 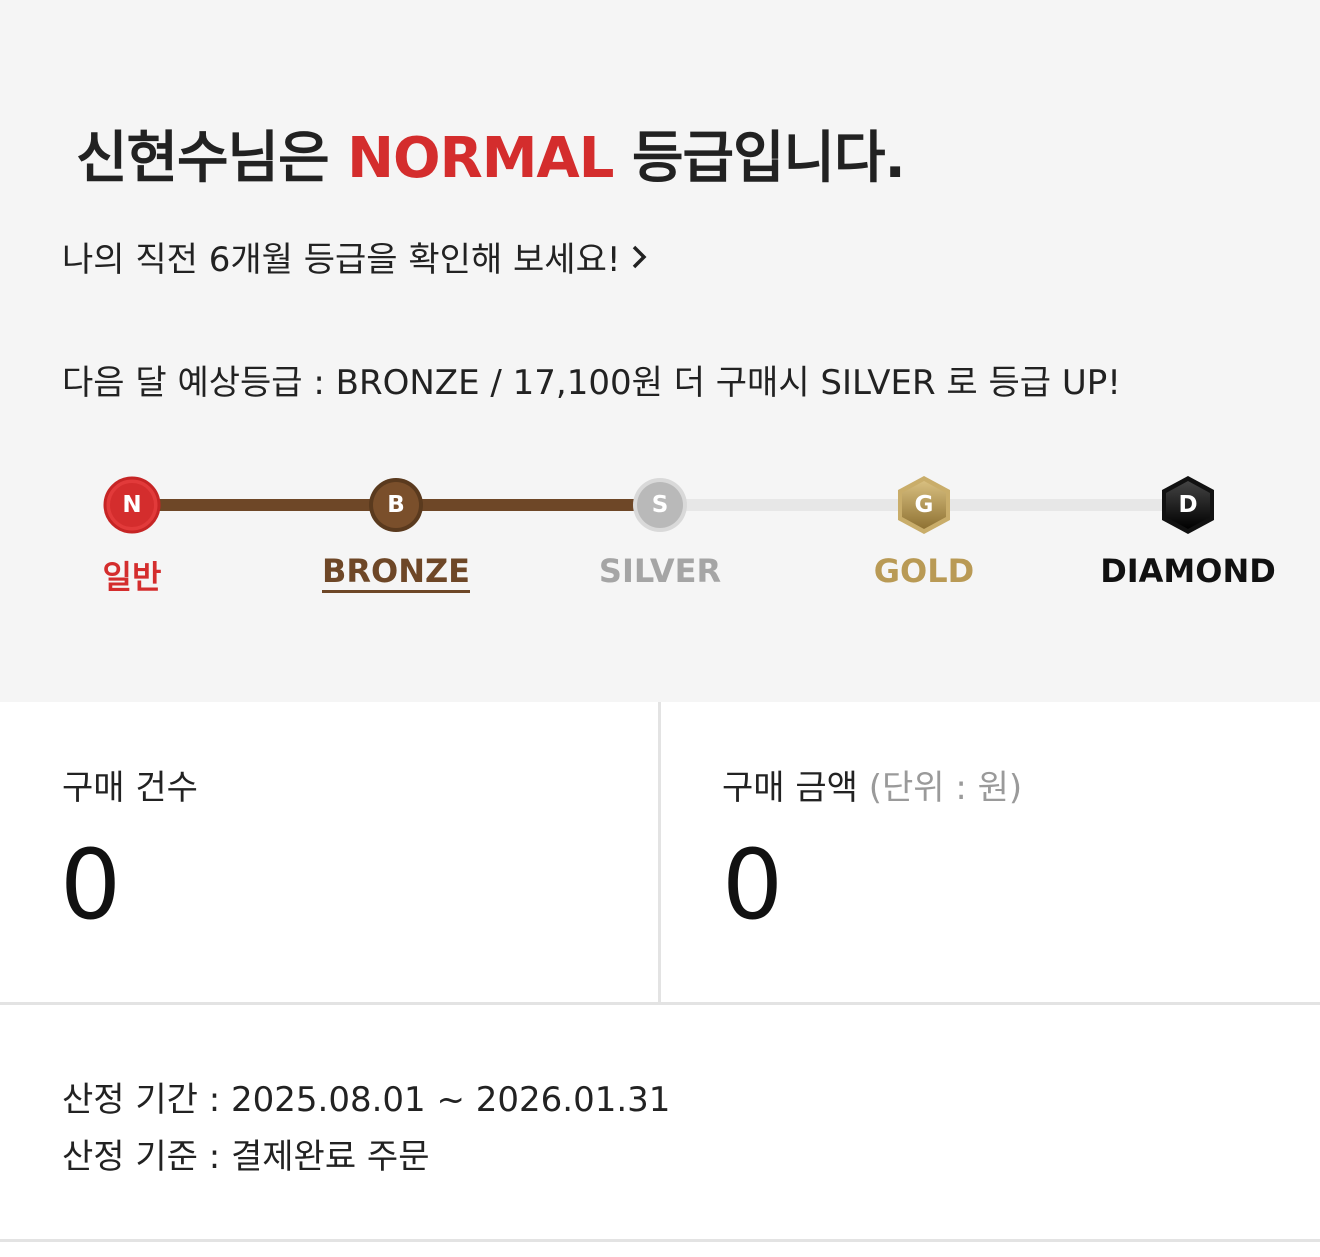 I want to click on grade-history-link: 나의 직전 6개월 등급을 확인해 보세요!, so click(x=354, y=256).